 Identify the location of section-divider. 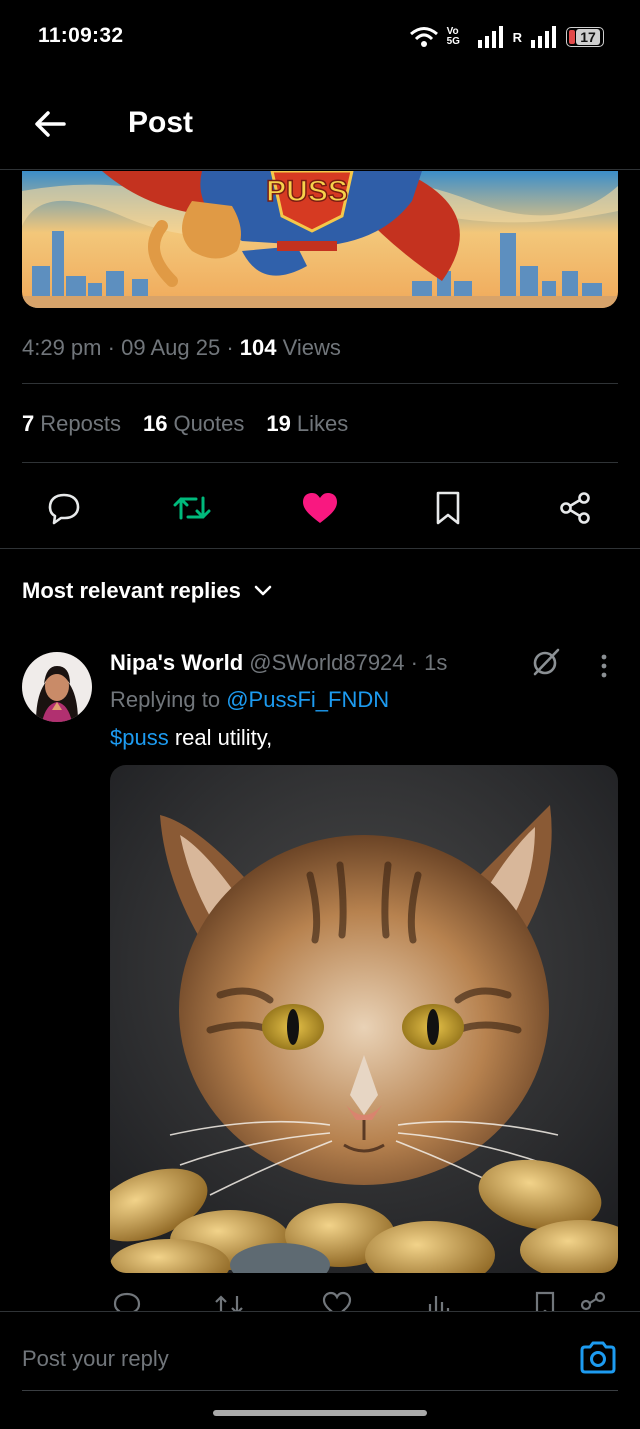
(320, 548).